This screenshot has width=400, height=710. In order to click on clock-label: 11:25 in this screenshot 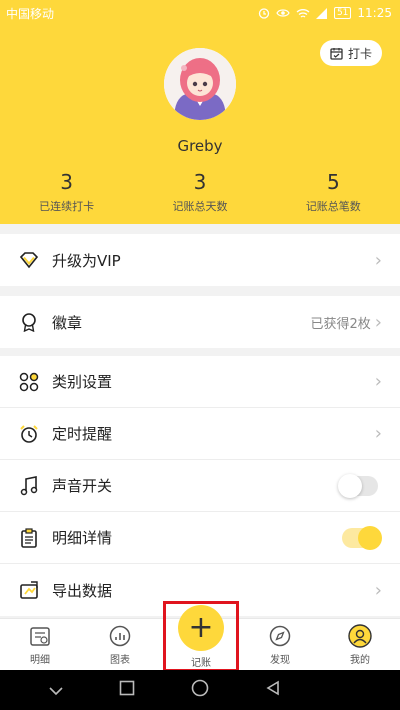, I will do `click(374, 13)`.